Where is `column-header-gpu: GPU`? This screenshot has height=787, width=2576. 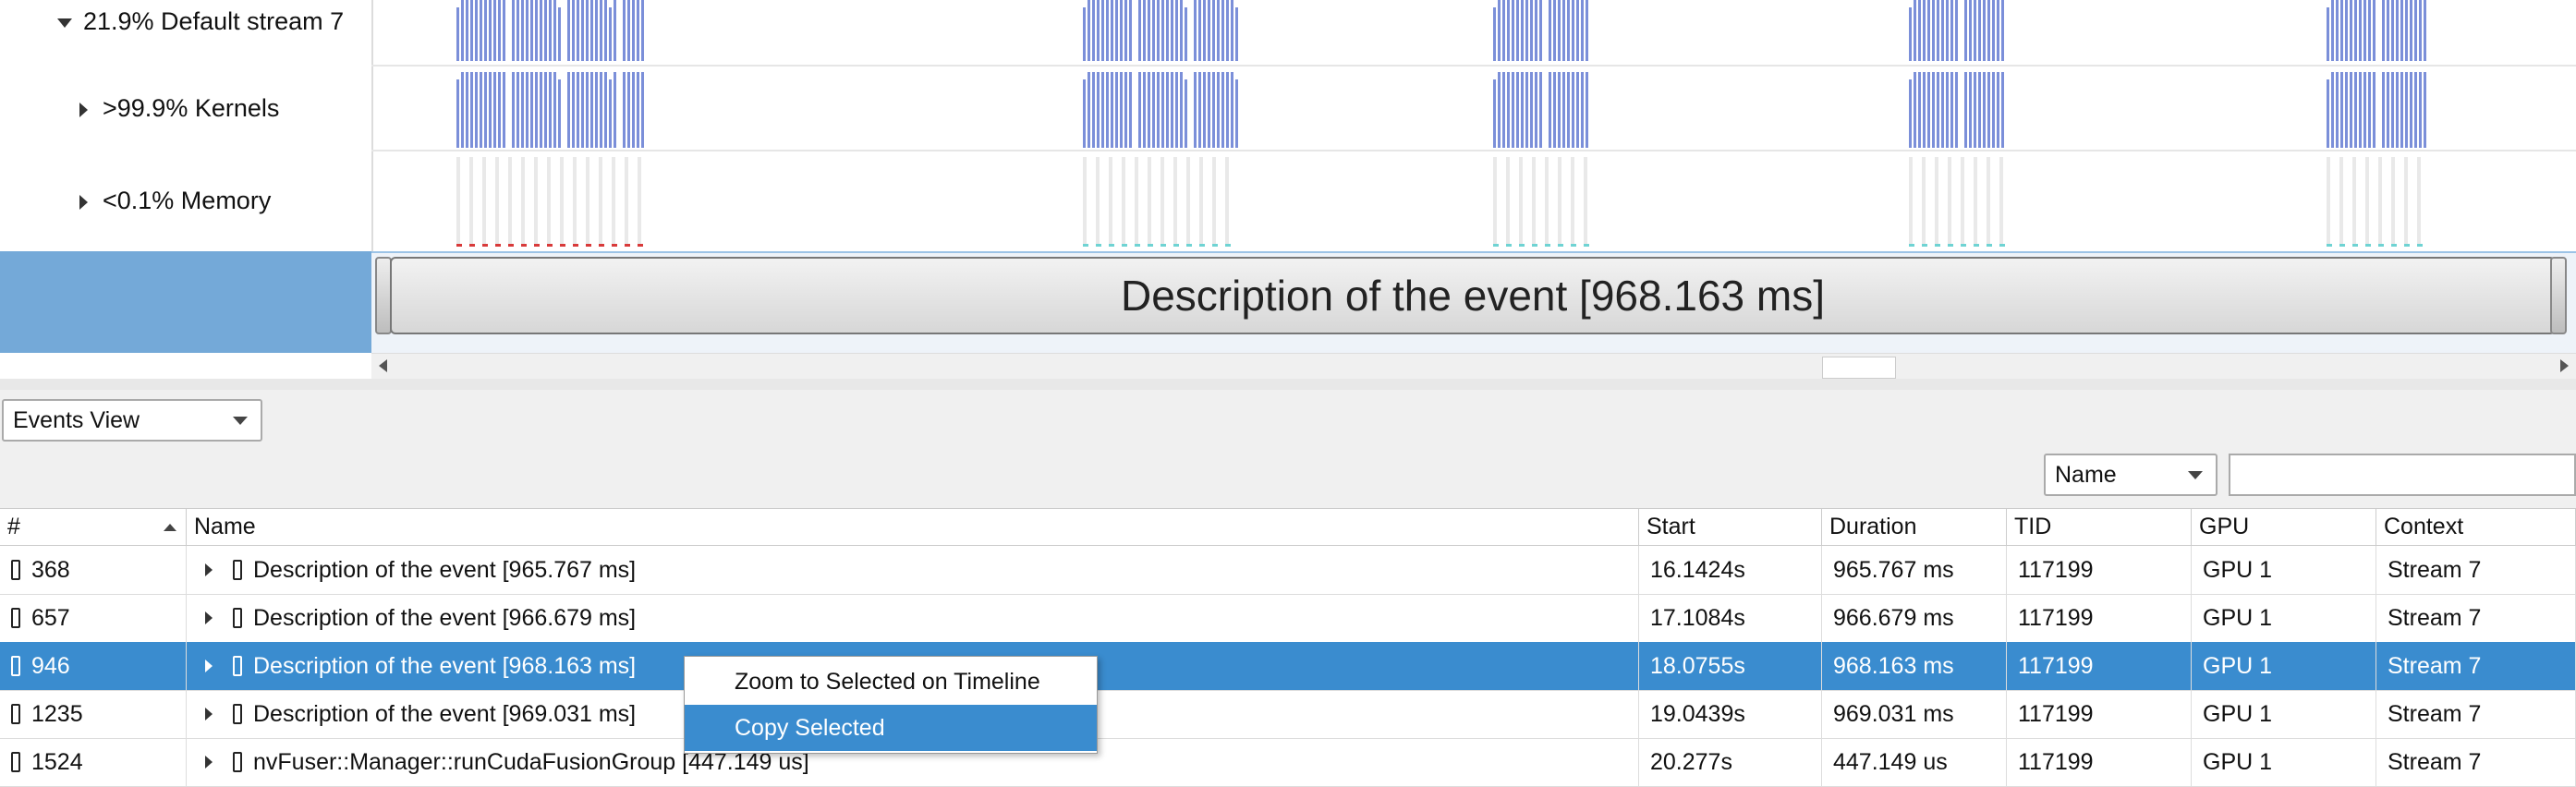 column-header-gpu: GPU is located at coordinates (2284, 527).